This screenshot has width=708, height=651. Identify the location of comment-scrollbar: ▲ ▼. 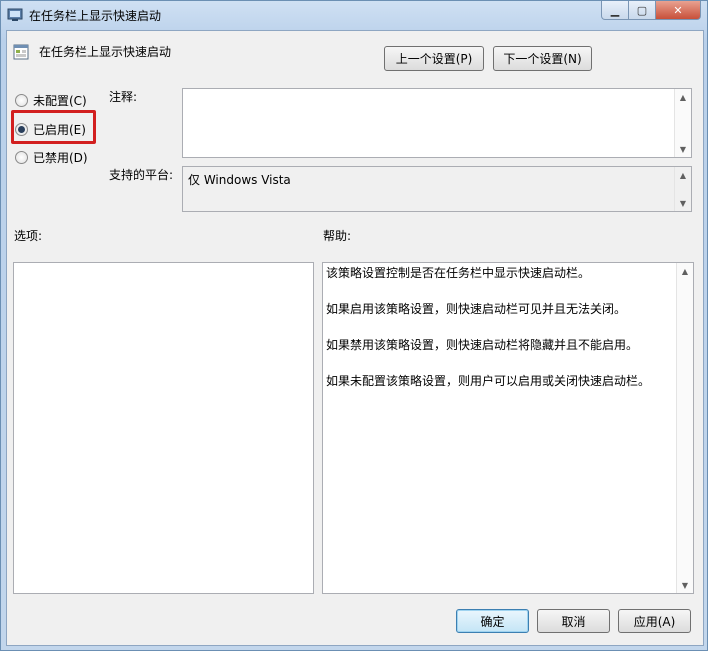
(682, 123).